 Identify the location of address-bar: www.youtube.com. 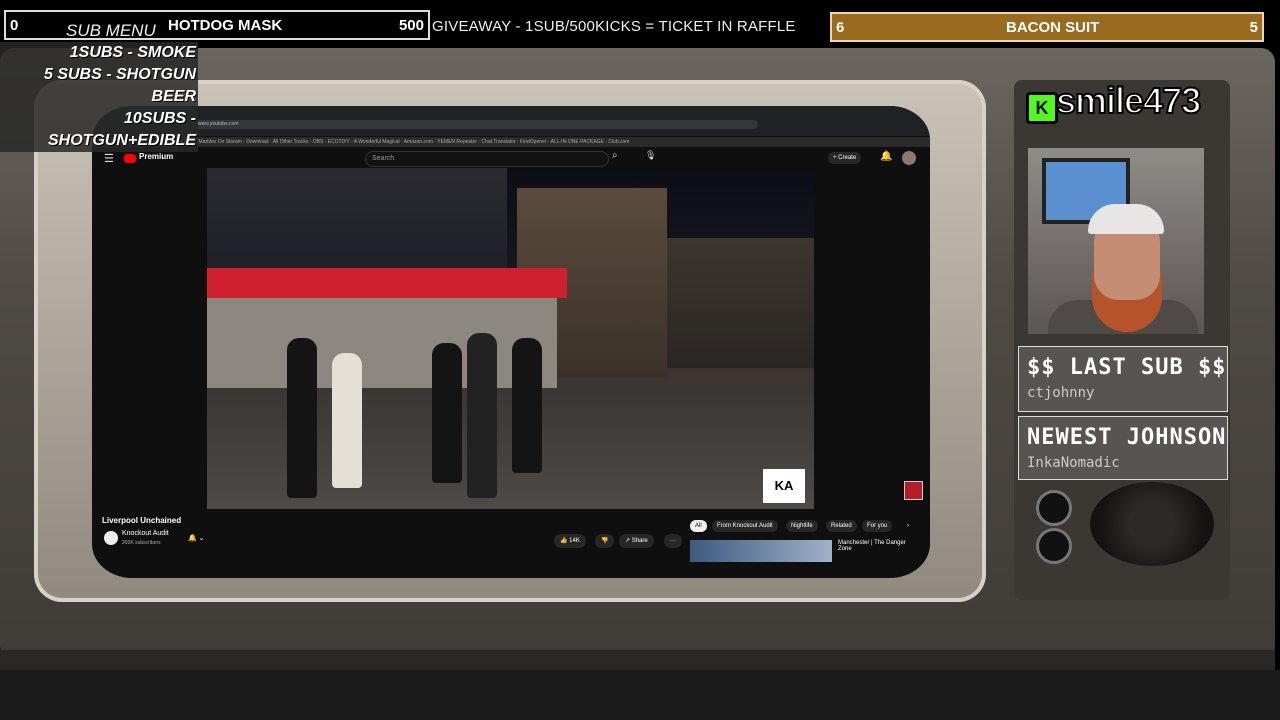
(475, 124).